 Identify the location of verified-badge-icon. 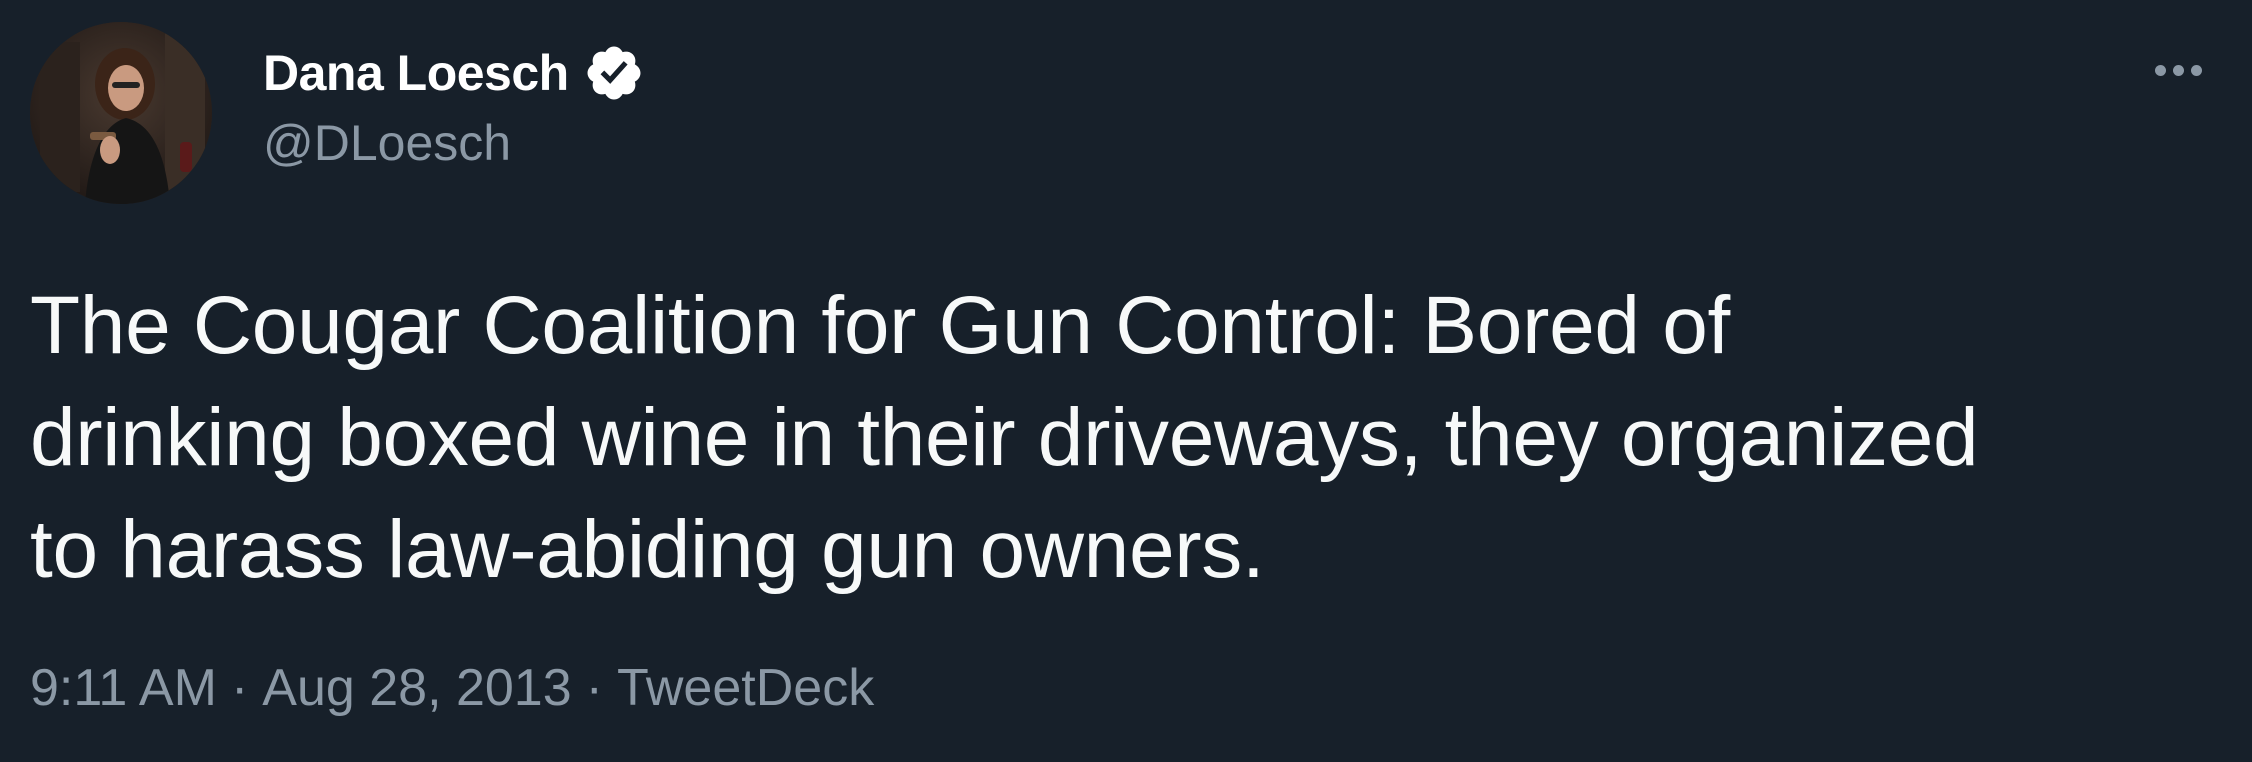
(614, 73).